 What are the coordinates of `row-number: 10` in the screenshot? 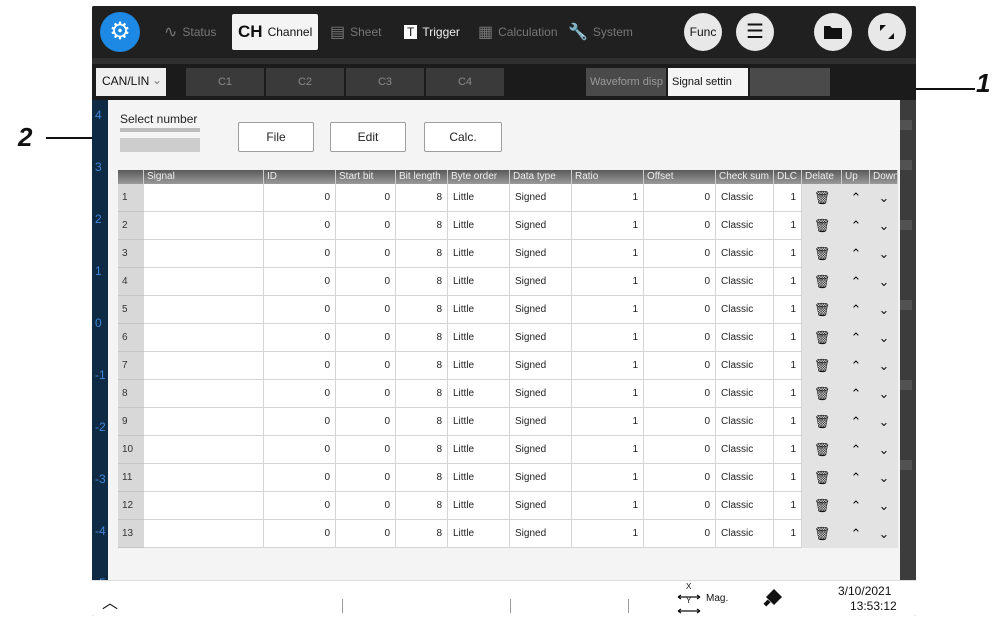 It's located at (131, 450).